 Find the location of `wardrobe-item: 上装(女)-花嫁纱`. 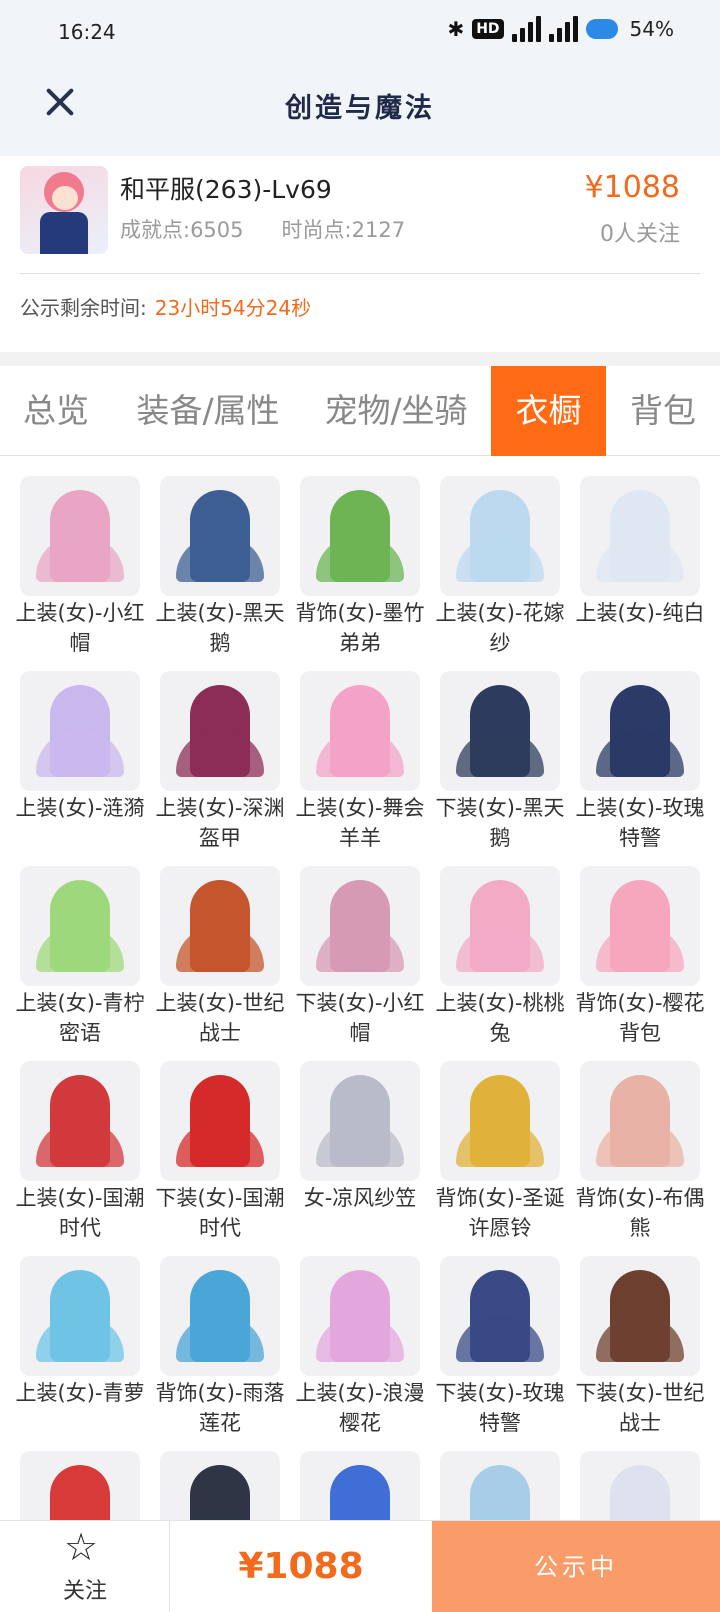

wardrobe-item: 上装(女)-花嫁纱 is located at coordinates (500, 570).